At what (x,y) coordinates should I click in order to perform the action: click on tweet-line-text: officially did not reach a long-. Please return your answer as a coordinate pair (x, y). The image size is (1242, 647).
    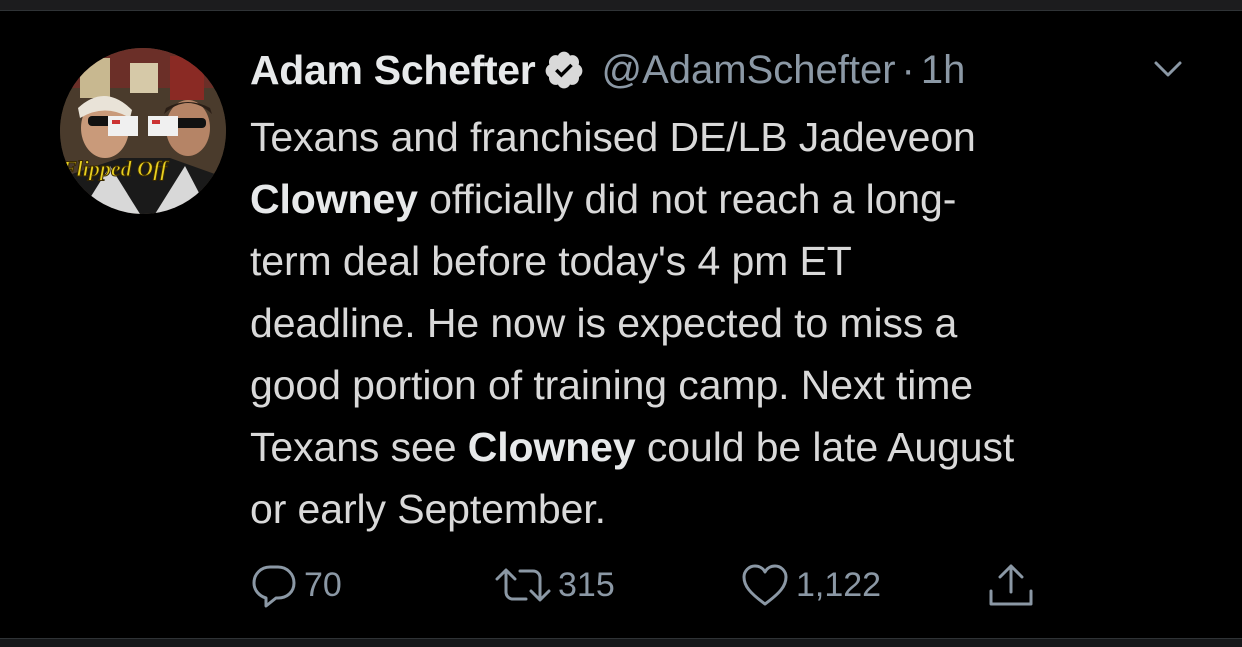
    Looking at the image, I should click on (687, 199).